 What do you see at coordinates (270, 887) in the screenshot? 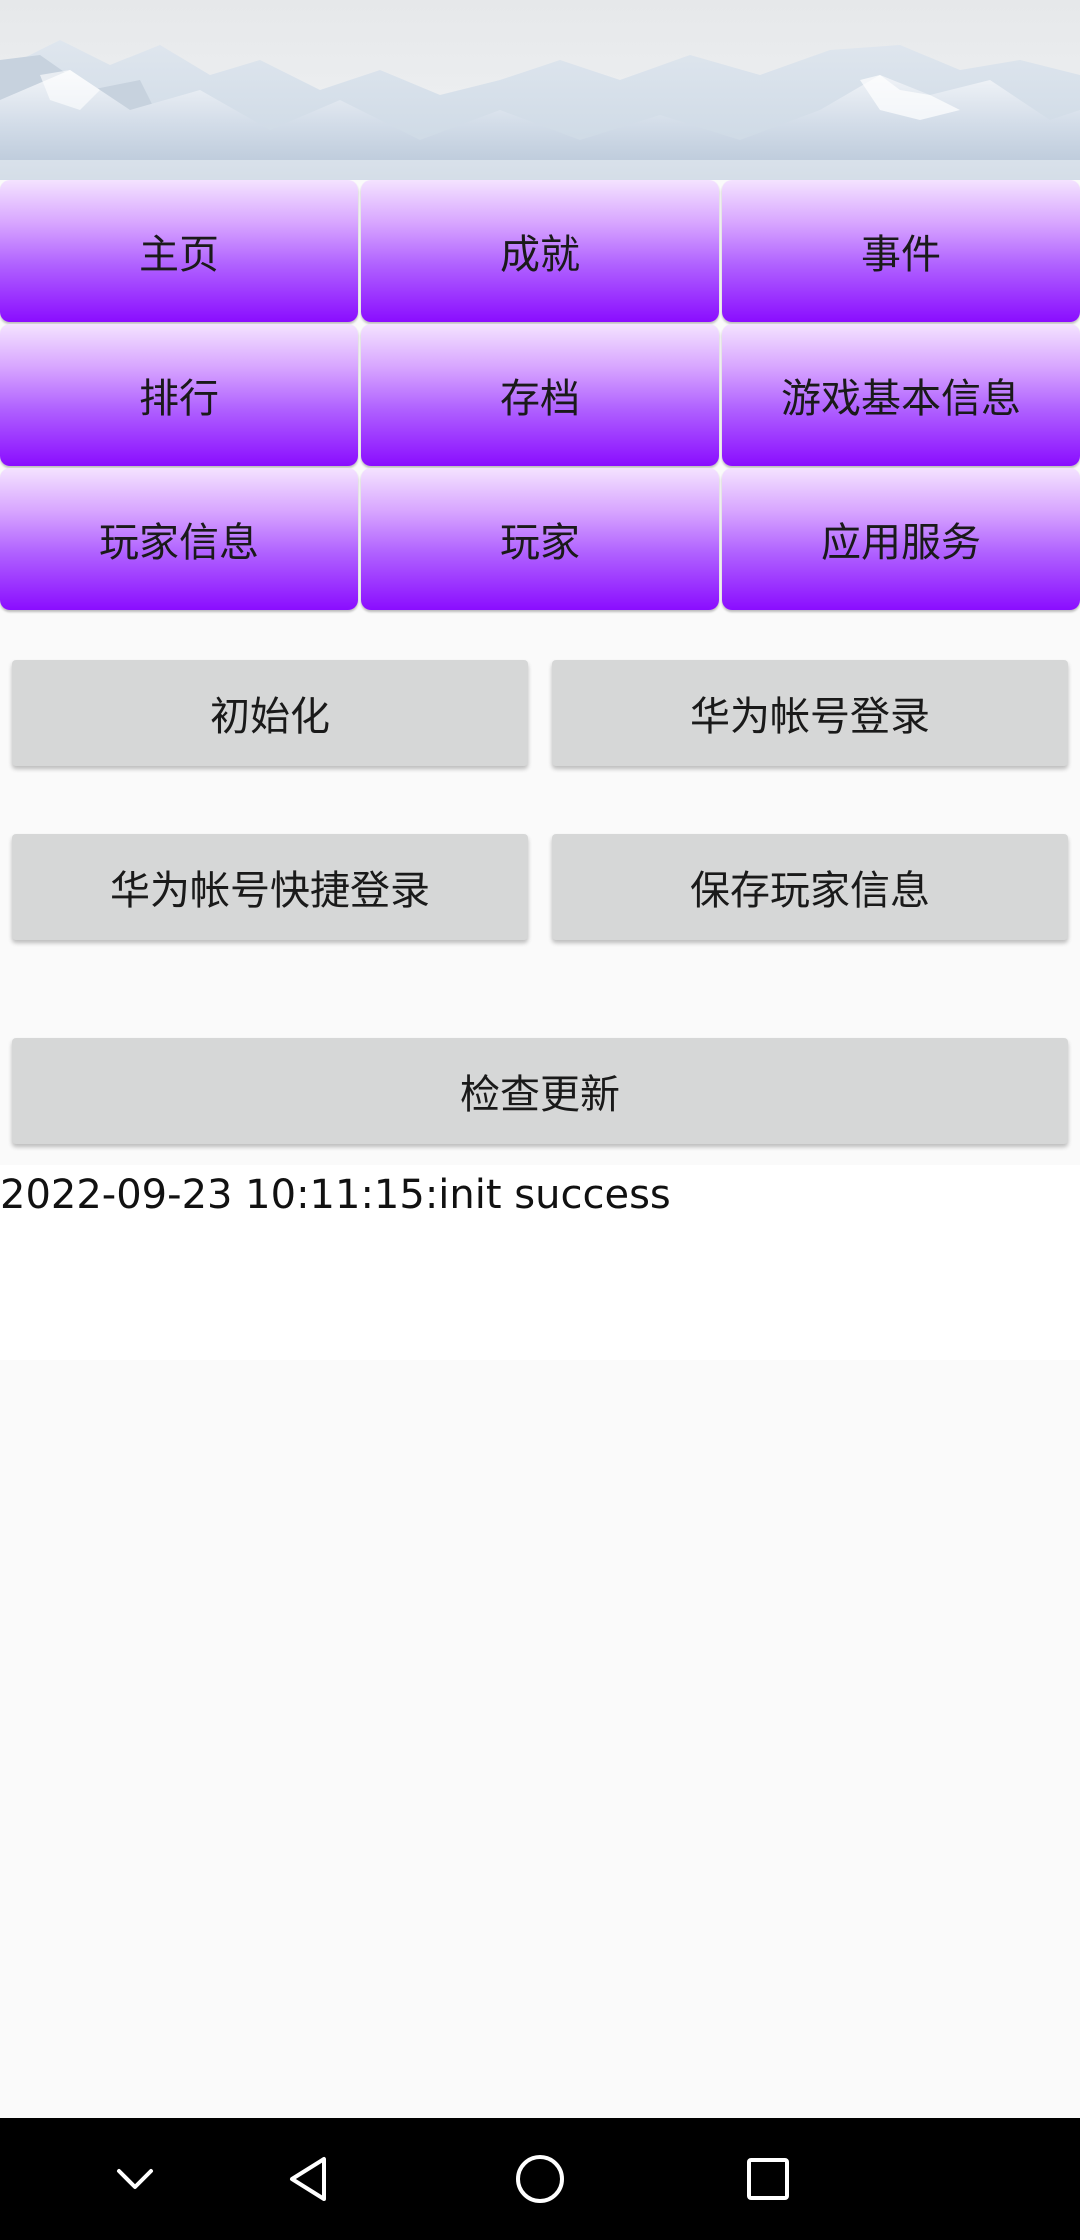
I see `huawei-quick-login-button: 华为帐号快捷登录` at bounding box center [270, 887].